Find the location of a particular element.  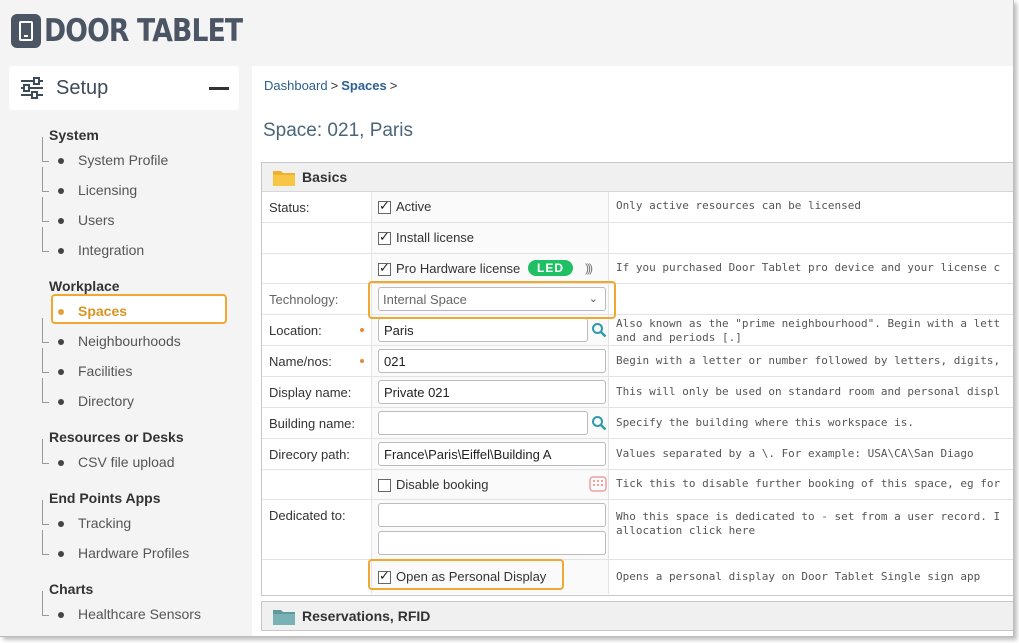

active-label: Active is located at coordinates (414, 206).